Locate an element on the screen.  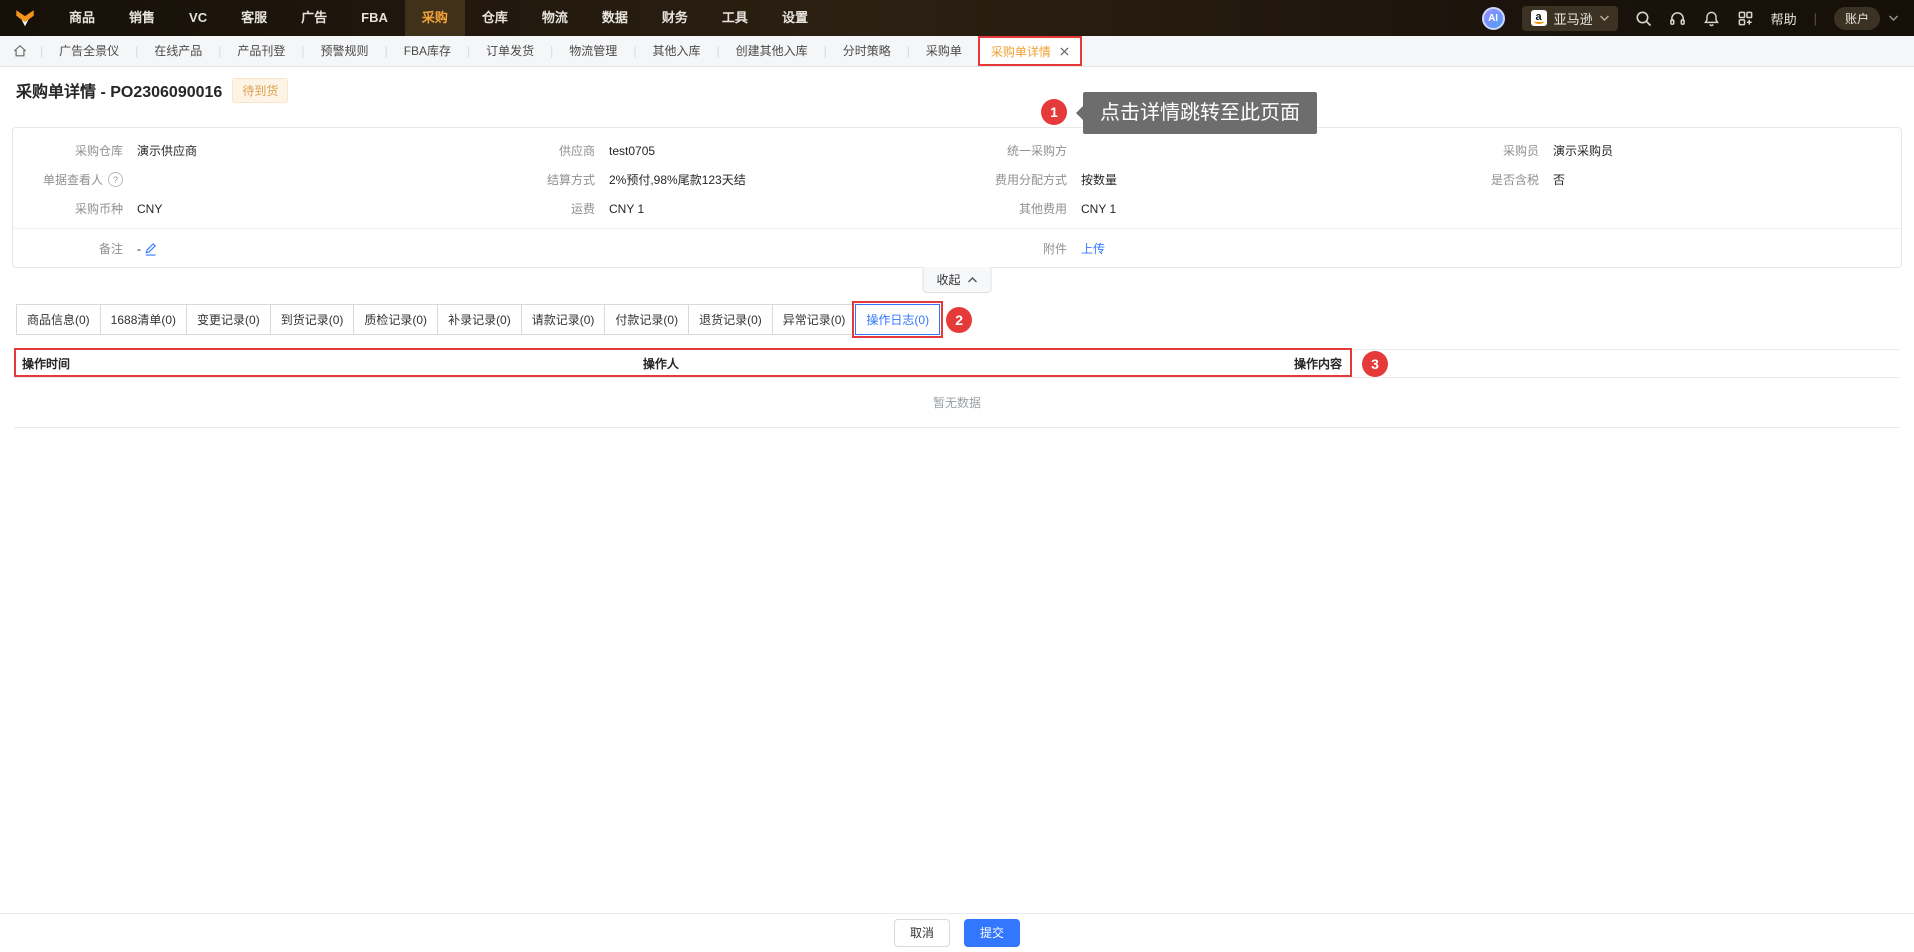
field-label: 运费 is located at coordinates (582, 209).